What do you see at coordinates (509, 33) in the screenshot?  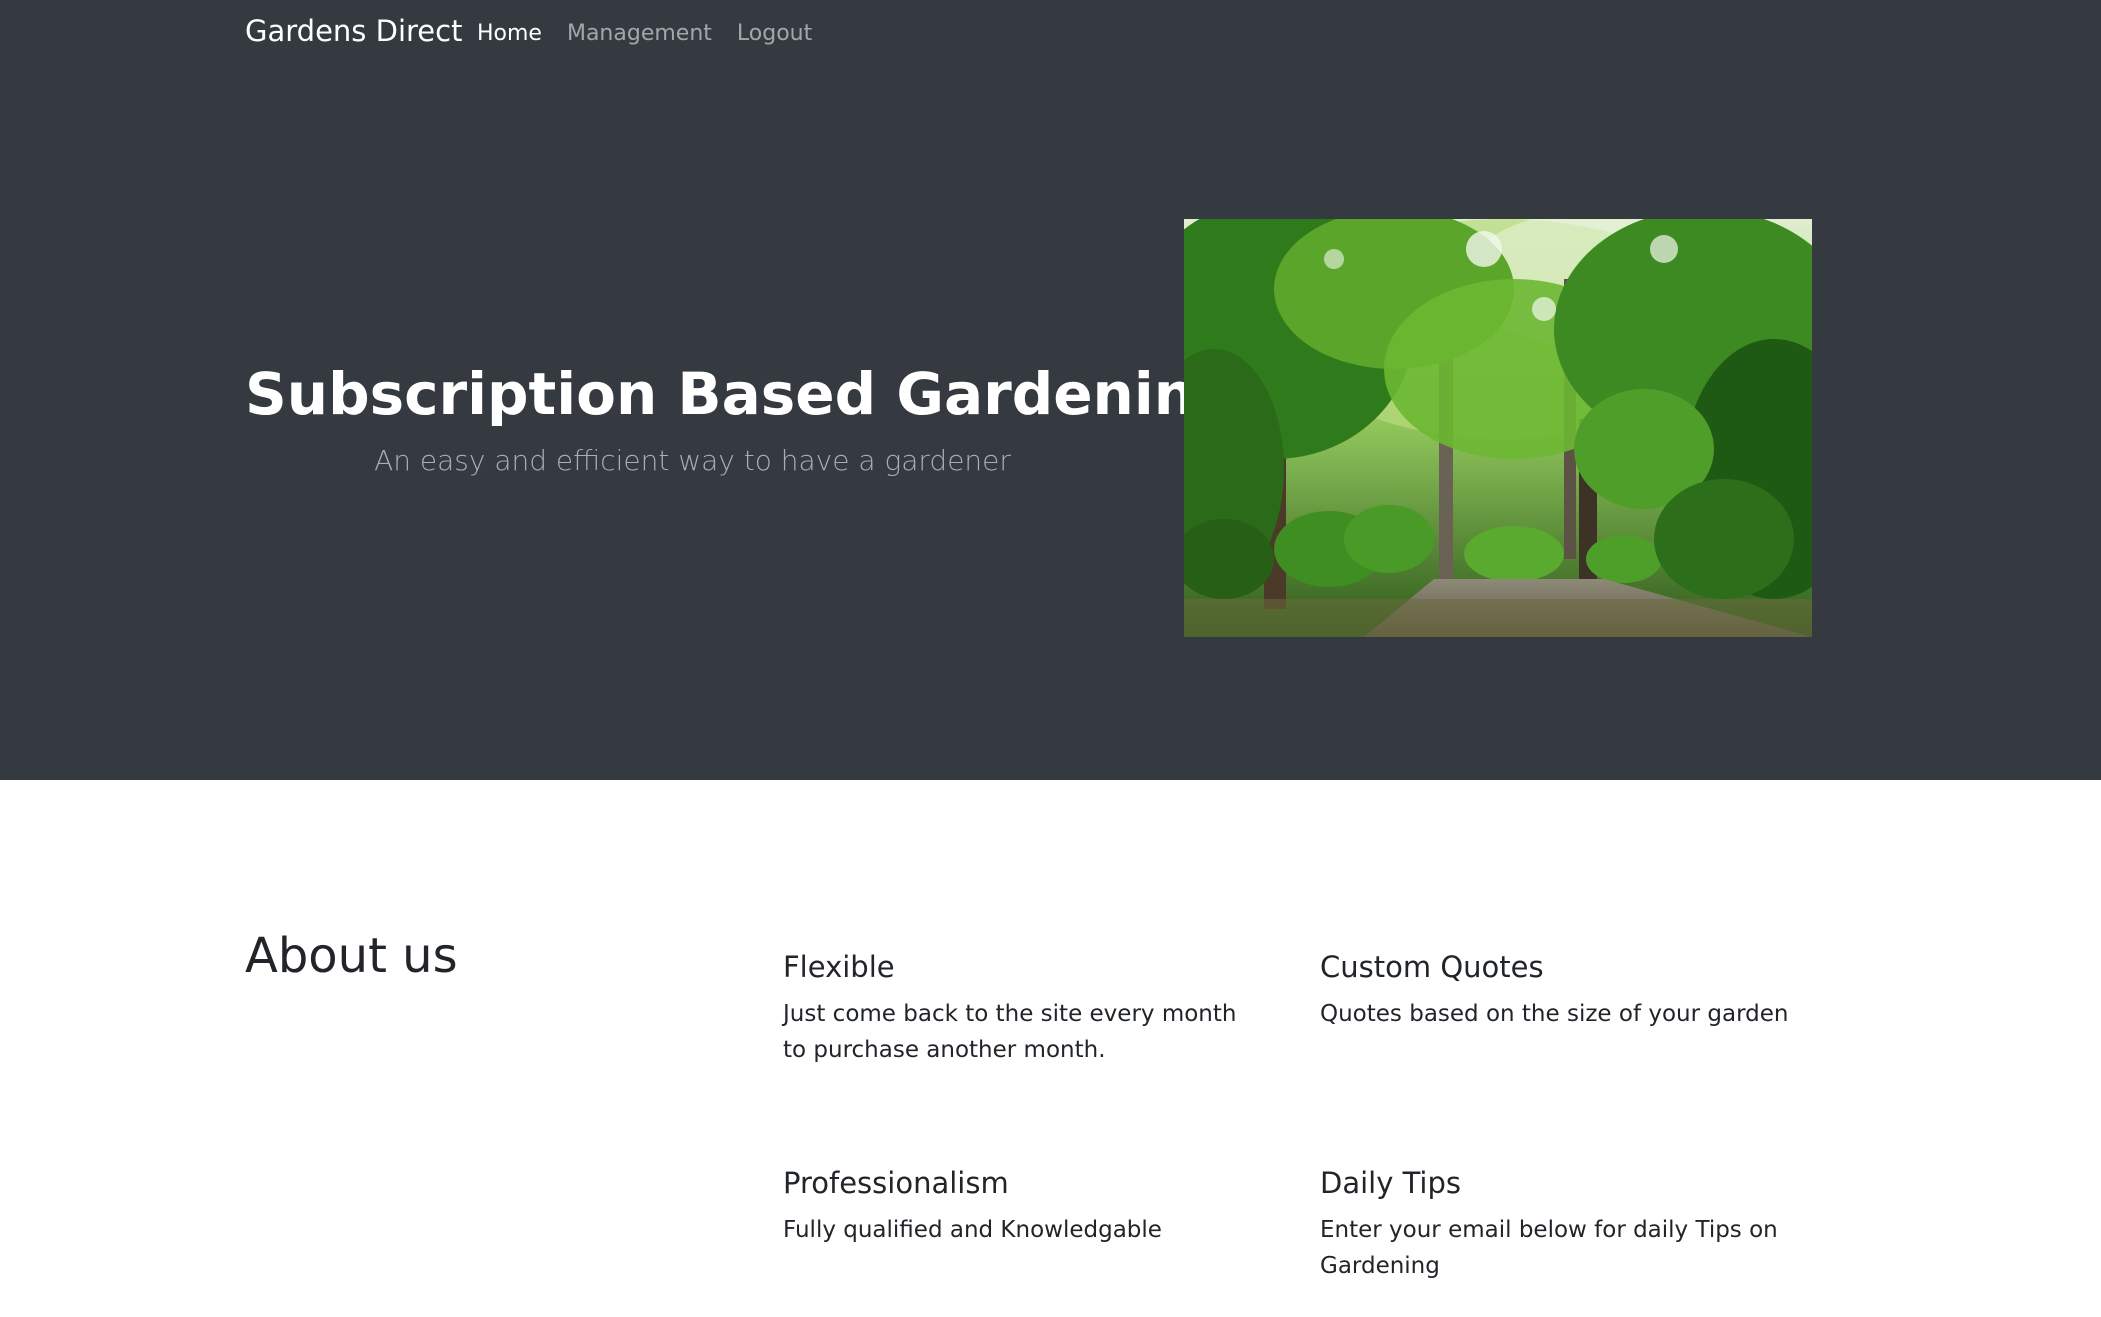 I see `nav-link-home: Home` at bounding box center [509, 33].